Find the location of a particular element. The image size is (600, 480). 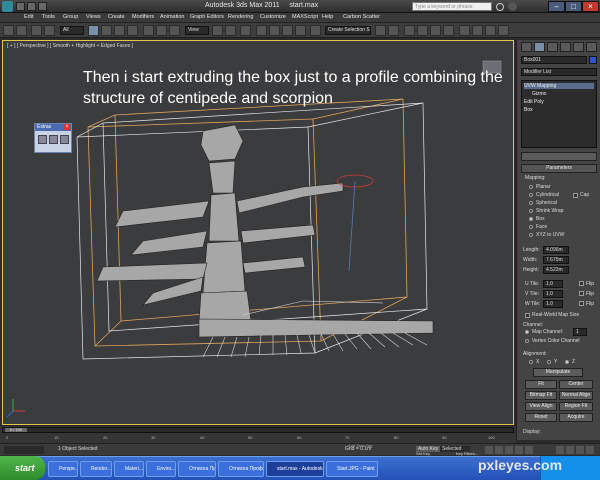

w-flip-checkbox is located at coordinates (581, 303).